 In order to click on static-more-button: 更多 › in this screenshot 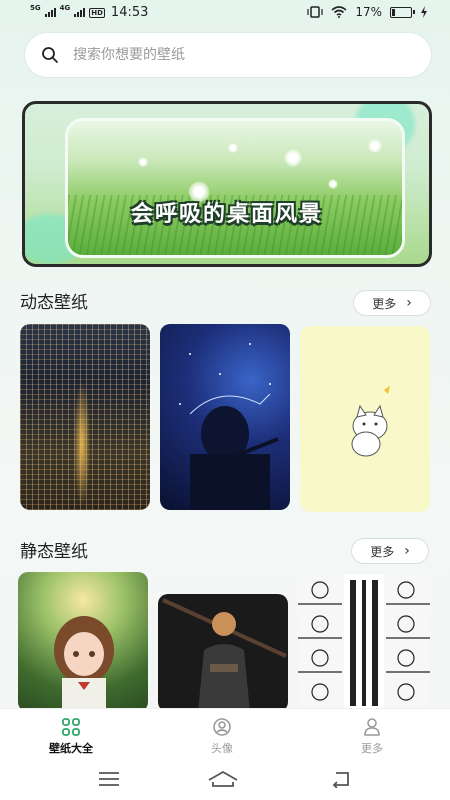, I will do `click(390, 551)`.